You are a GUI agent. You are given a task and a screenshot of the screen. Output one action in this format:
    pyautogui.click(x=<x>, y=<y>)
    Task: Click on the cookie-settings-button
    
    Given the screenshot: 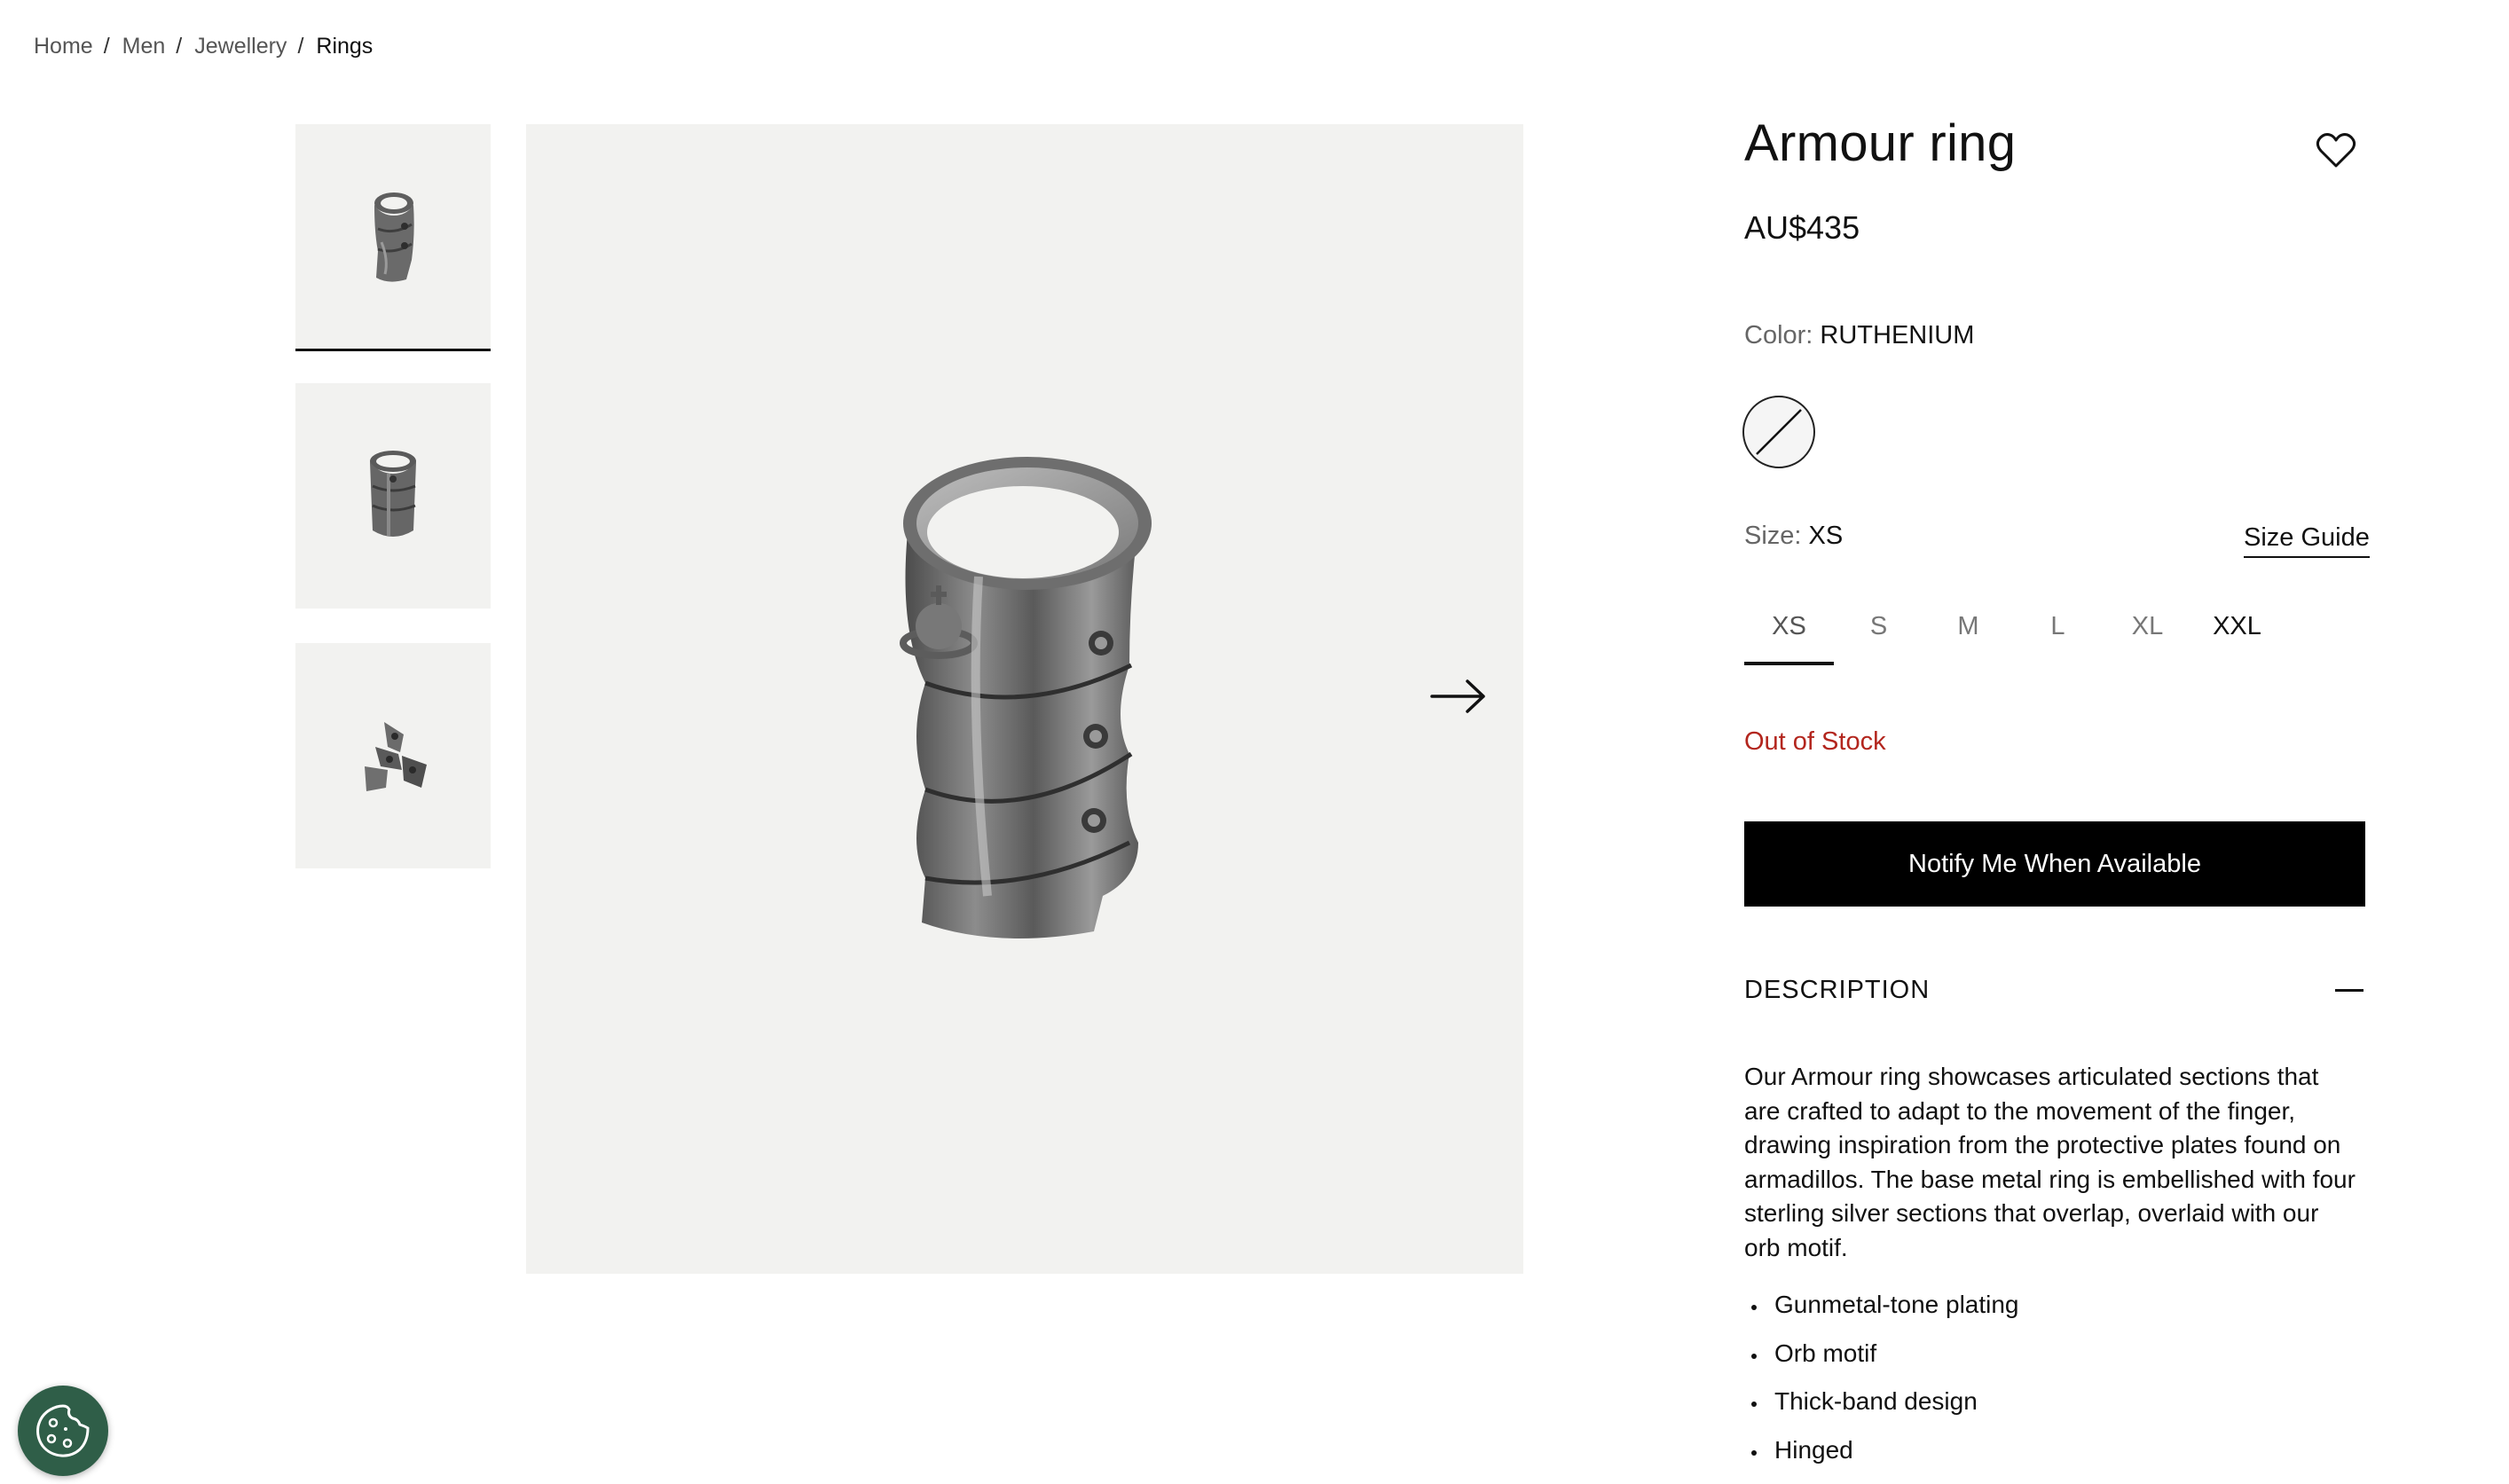 What is the action you would take?
    pyautogui.click(x=63, y=1431)
    